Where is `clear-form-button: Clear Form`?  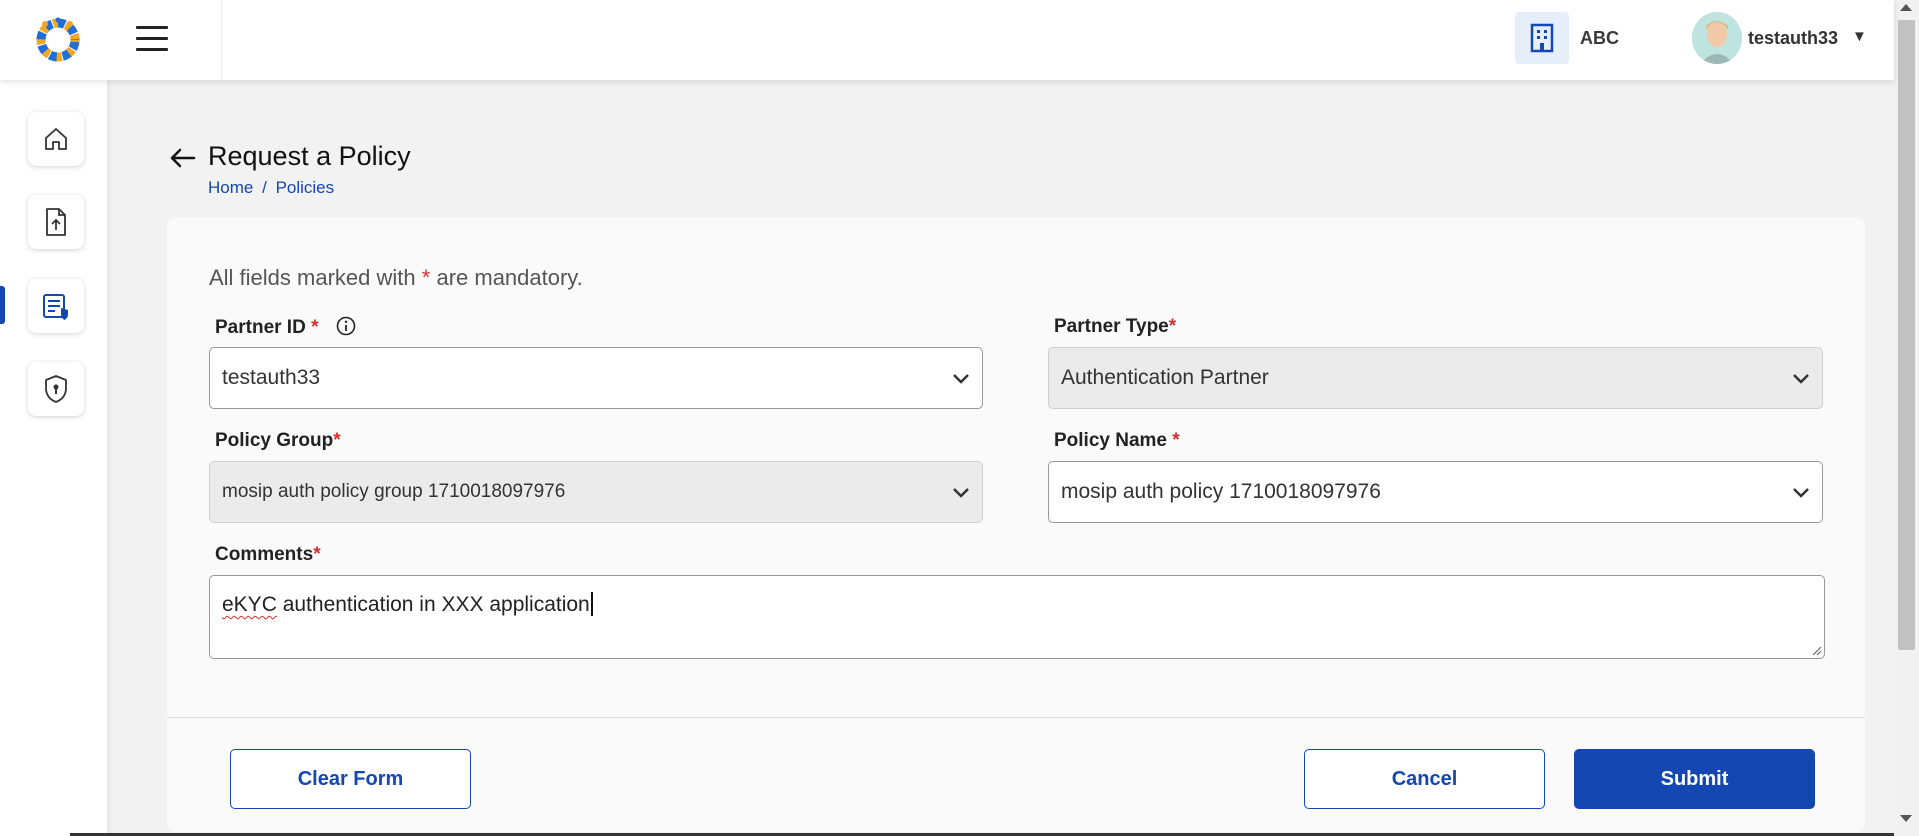
clear-form-button: Clear Form is located at coordinates (350, 779).